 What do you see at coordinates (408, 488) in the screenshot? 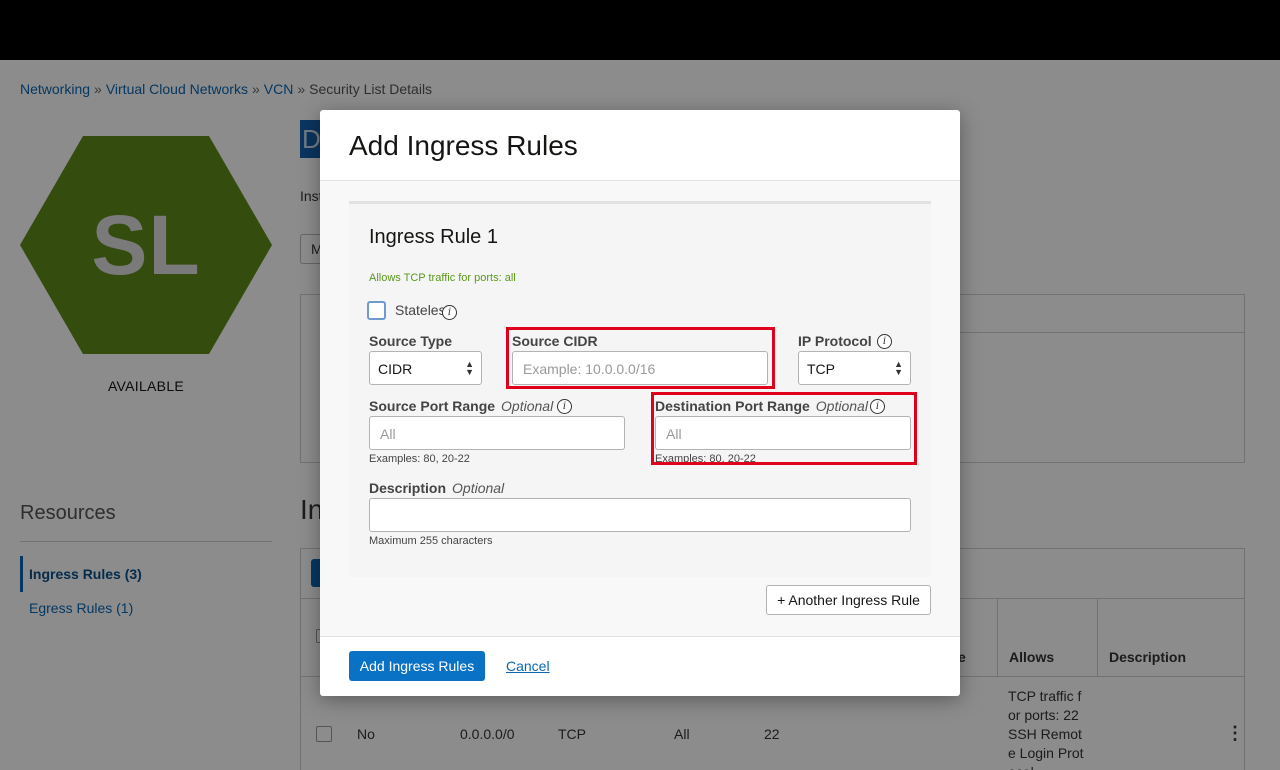
I see `description-label-text: Description` at bounding box center [408, 488].